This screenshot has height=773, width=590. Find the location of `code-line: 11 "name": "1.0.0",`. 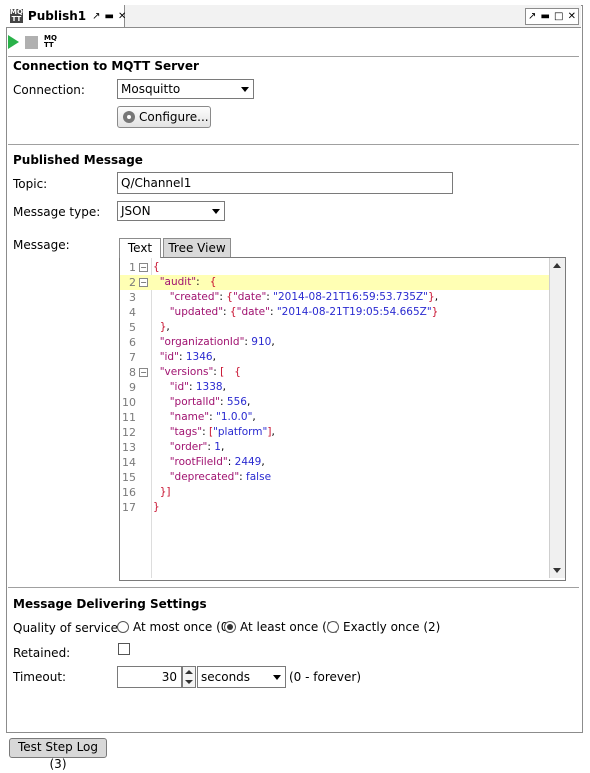

code-line: 11 "name": "1.0.0", is located at coordinates (334, 417).